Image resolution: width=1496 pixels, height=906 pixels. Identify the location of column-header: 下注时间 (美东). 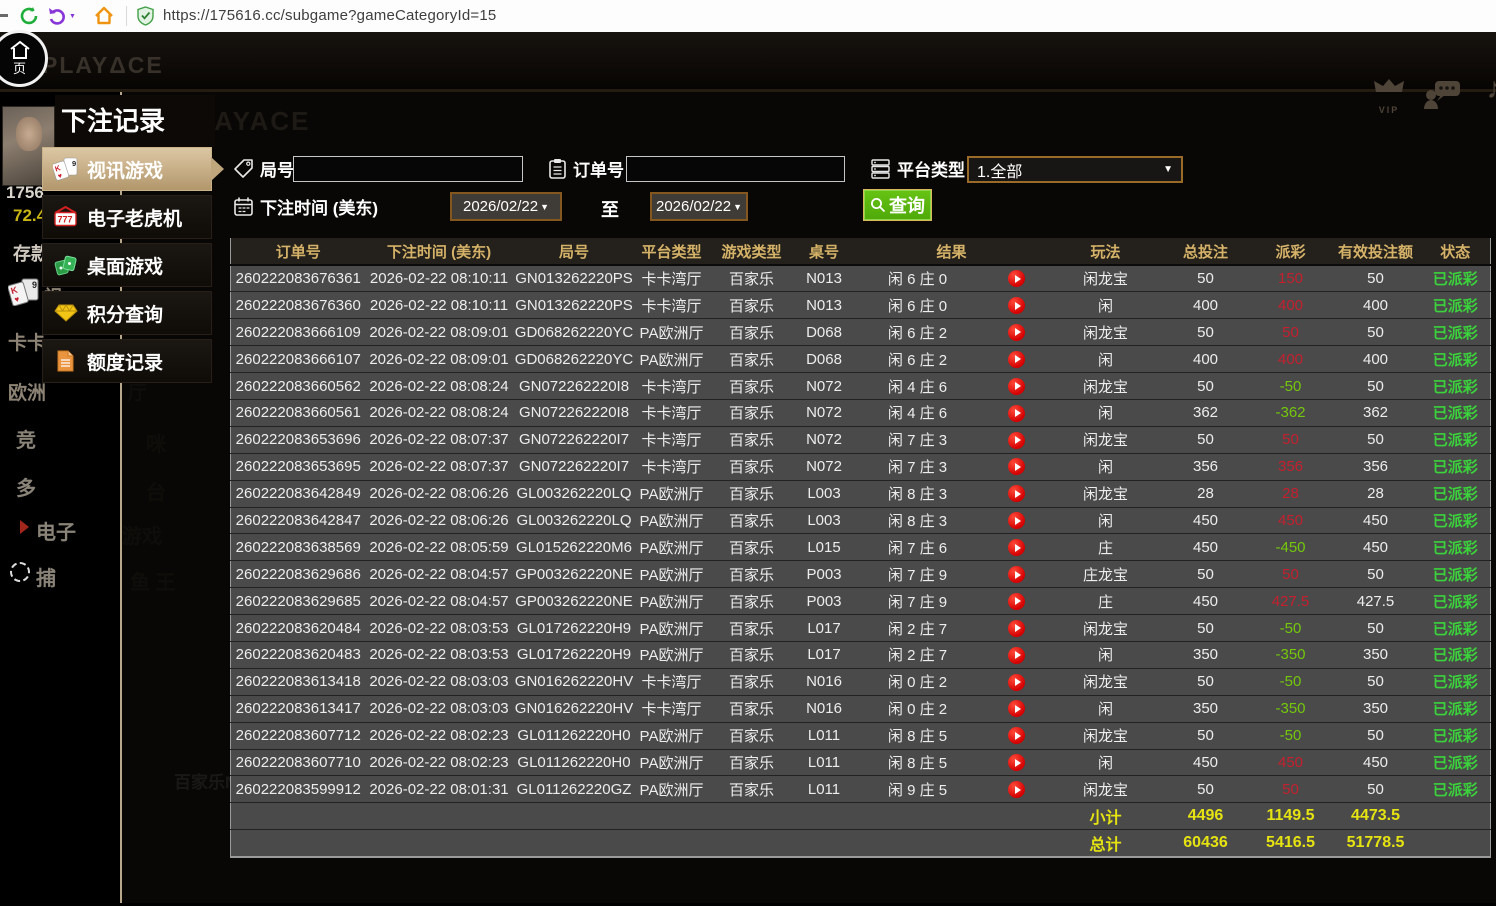
(439, 252).